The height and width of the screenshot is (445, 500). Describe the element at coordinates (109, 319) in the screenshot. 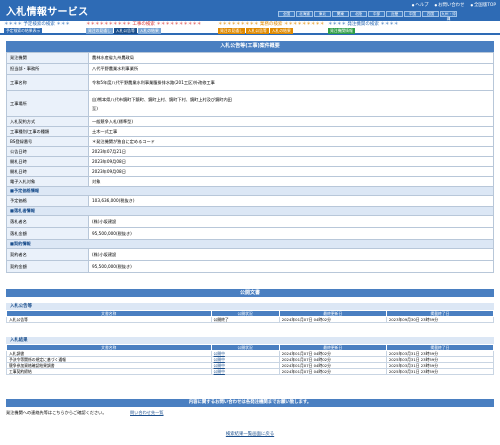

I see `doc-name: 入札公告等` at that location.